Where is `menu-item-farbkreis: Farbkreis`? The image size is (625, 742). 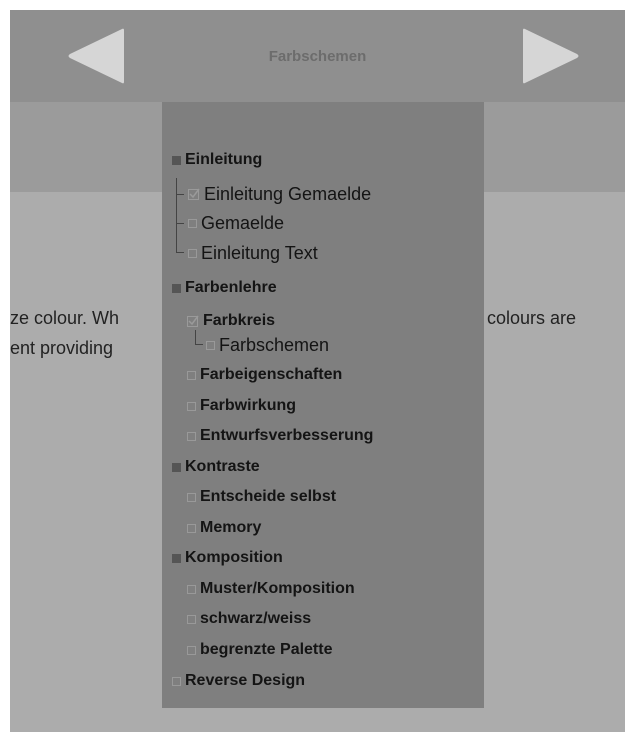 menu-item-farbkreis: Farbkreis is located at coordinates (231, 321).